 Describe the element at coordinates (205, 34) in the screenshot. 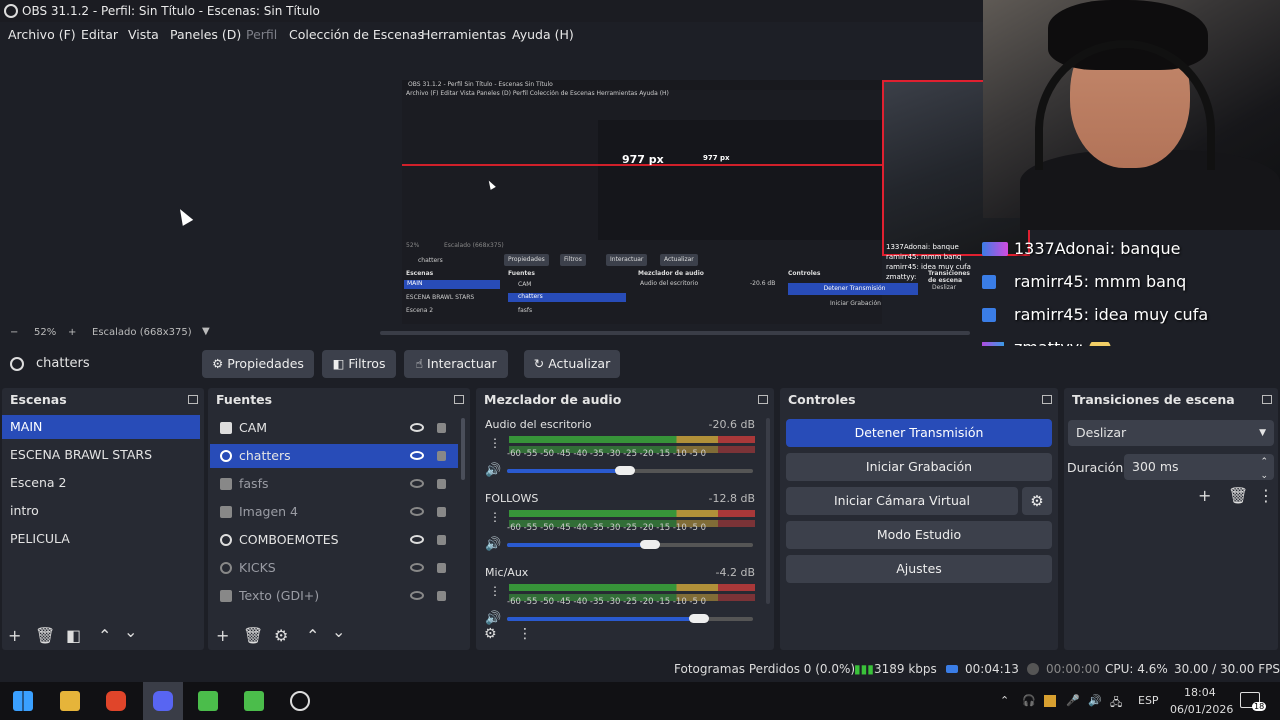

I see `menu-paneles: Paneles (D)` at that location.